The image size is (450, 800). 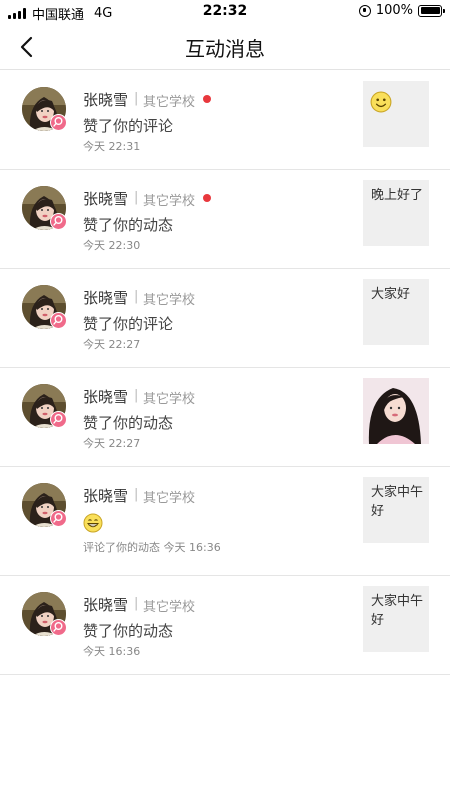 I want to click on list-item: 张晓雪 | 其它学校赞了你的动态今天 16:36 大家中午好, so click(x=225, y=625).